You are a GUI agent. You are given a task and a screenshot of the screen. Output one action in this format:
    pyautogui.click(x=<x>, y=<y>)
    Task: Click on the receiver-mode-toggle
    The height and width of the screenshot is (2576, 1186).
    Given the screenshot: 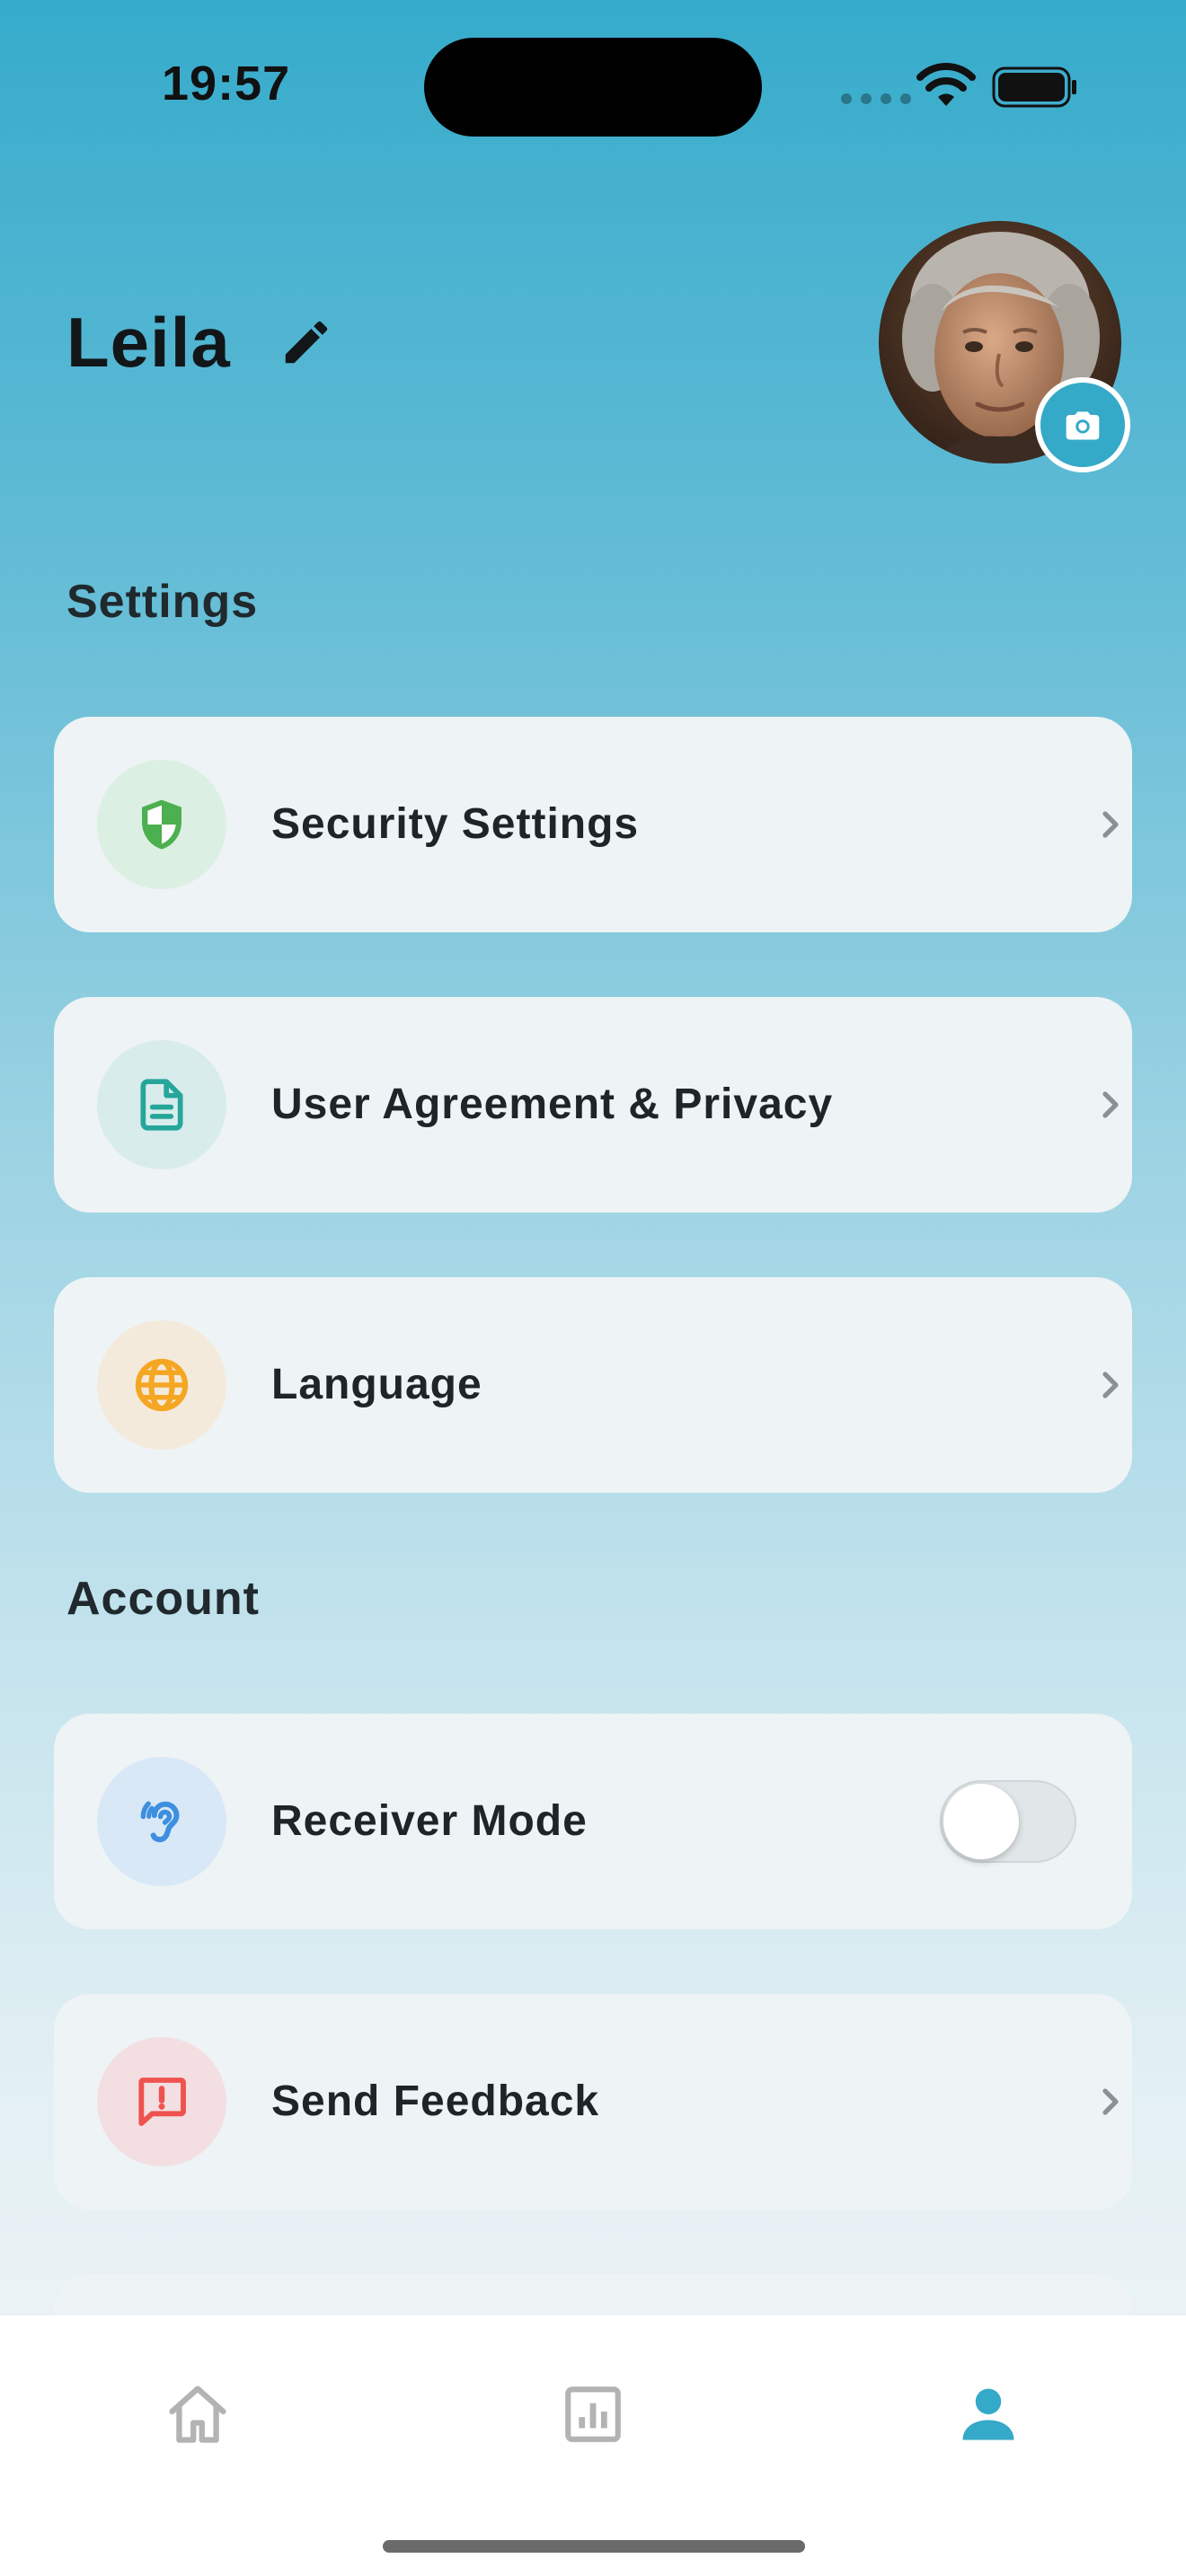 What is the action you would take?
    pyautogui.click(x=1008, y=1821)
    